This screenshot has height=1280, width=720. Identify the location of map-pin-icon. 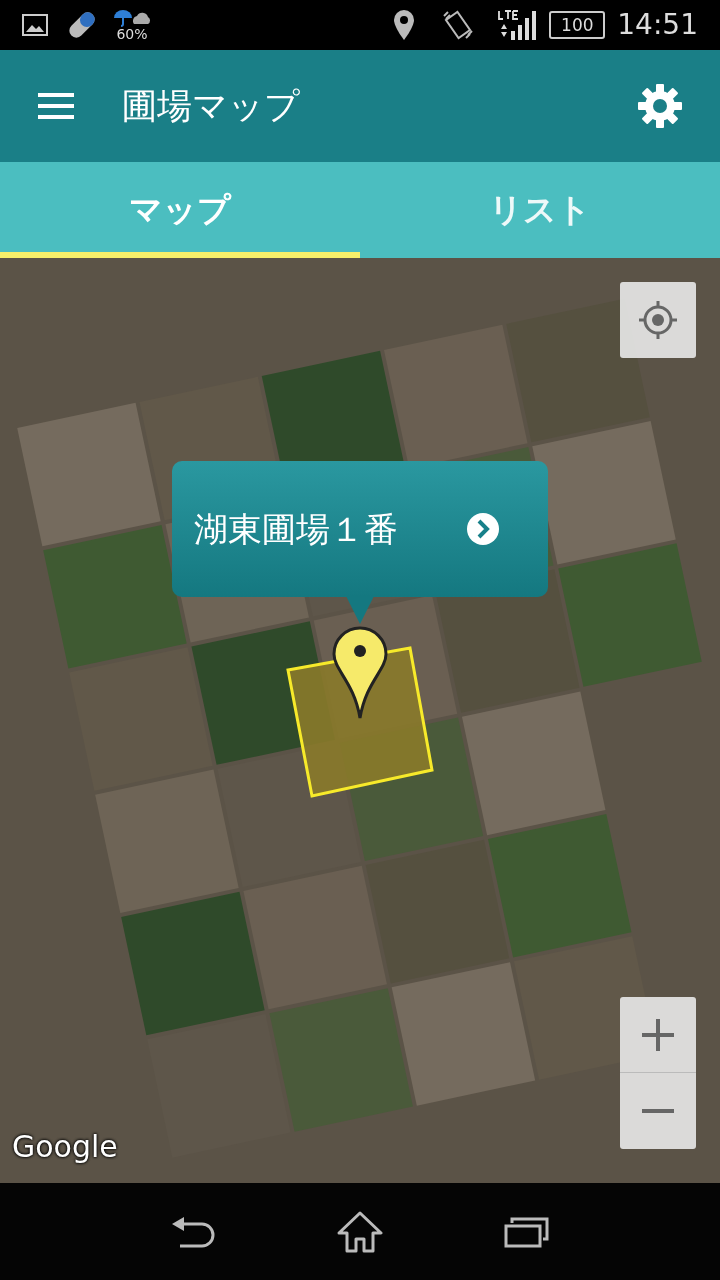
(360, 673).